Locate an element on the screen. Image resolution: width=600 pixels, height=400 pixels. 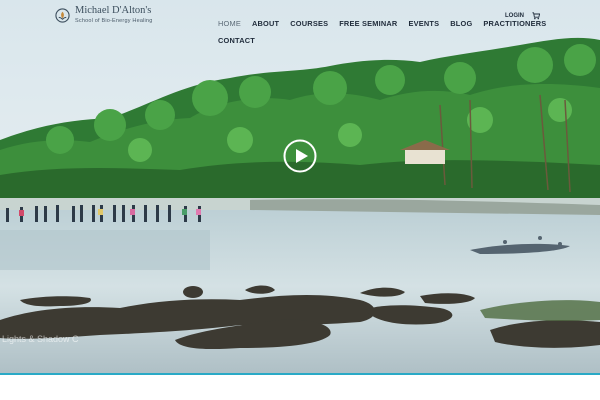
play-icon is located at coordinates (300, 156).